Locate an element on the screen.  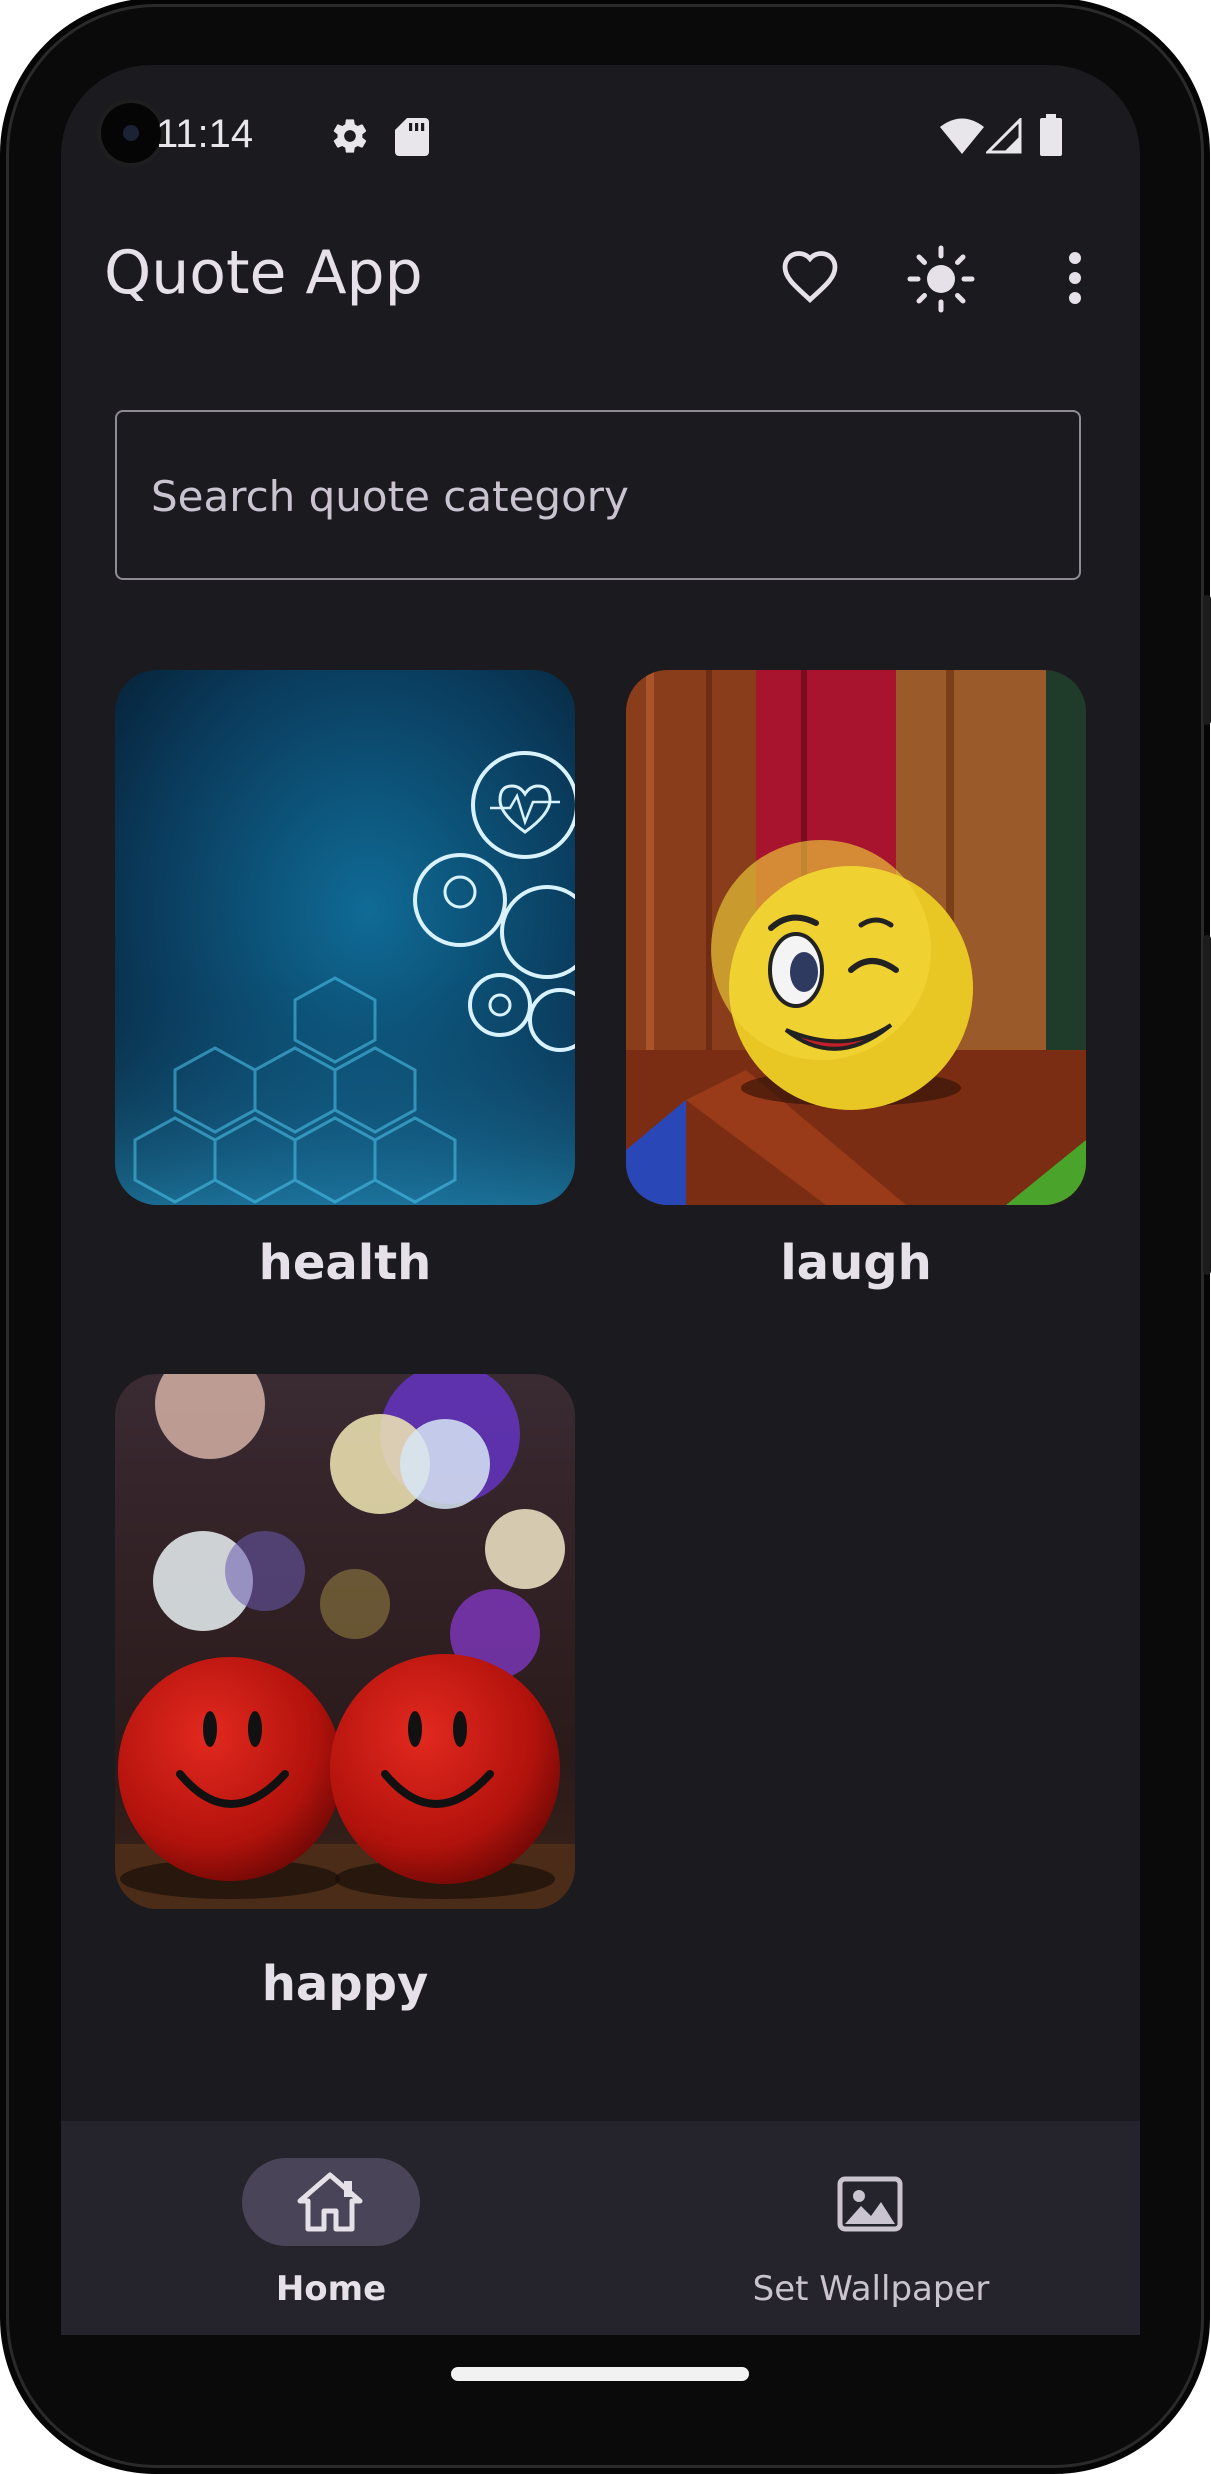
category-label: laugh is located at coordinates (856, 1263).